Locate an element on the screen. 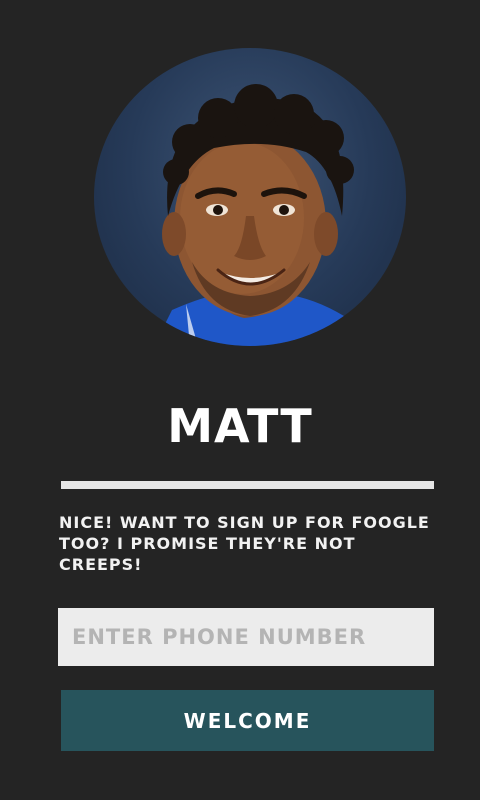 The width and height of the screenshot is (480, 800). profile-photo is located at coordinates (255, 215).